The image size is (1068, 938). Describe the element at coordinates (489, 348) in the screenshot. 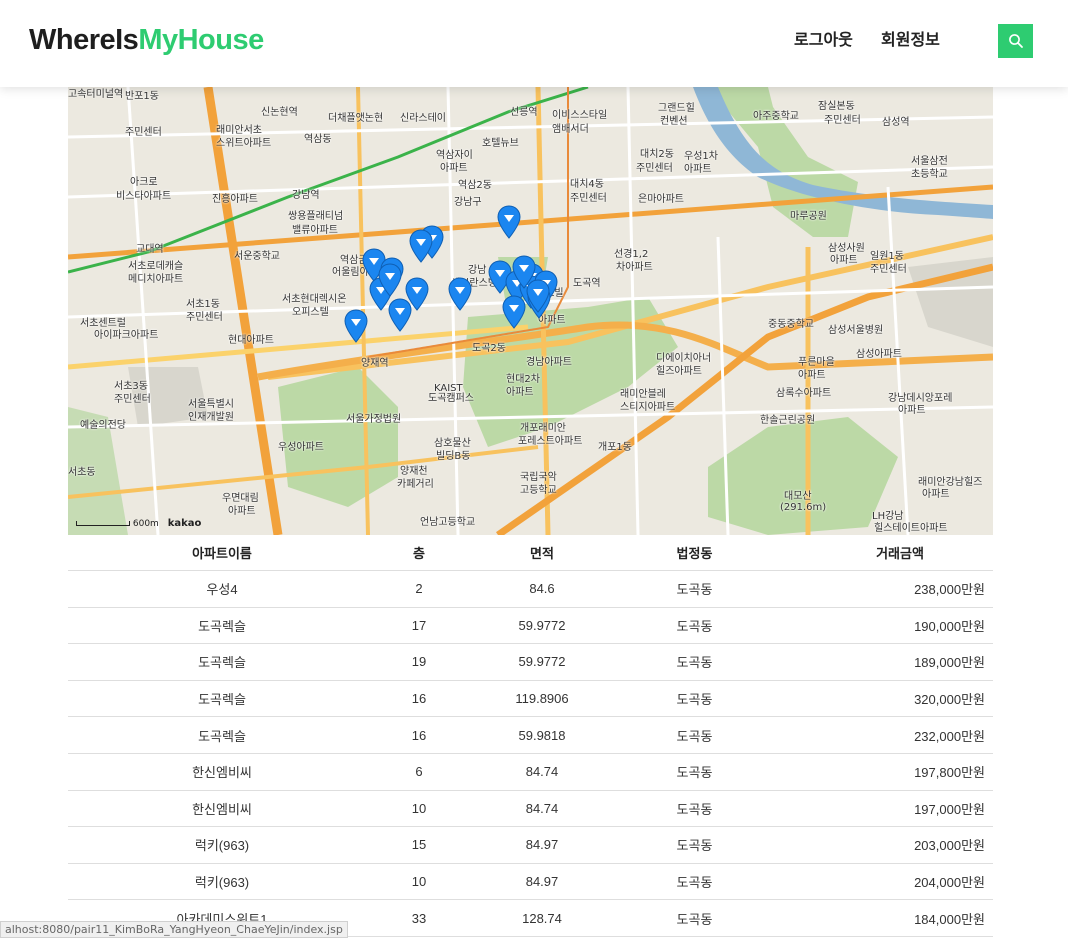

I see `map-place-label: 도곡2동` at that location.